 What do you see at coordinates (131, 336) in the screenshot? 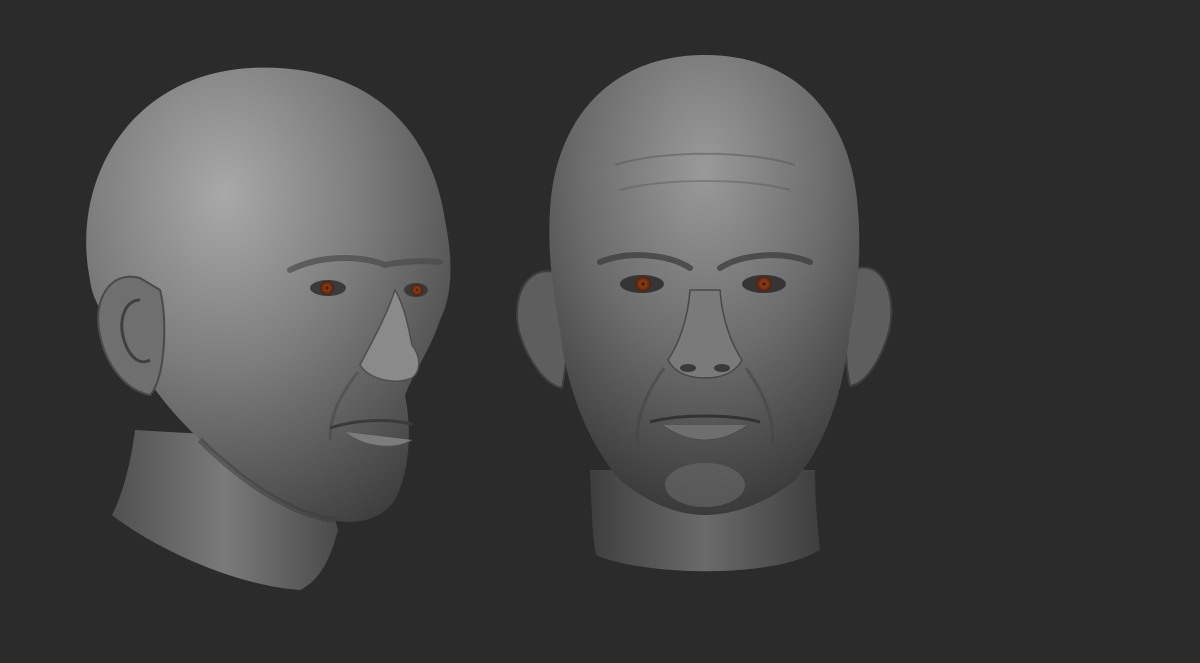
I see `ear-left` at bounding box center [131, 336].